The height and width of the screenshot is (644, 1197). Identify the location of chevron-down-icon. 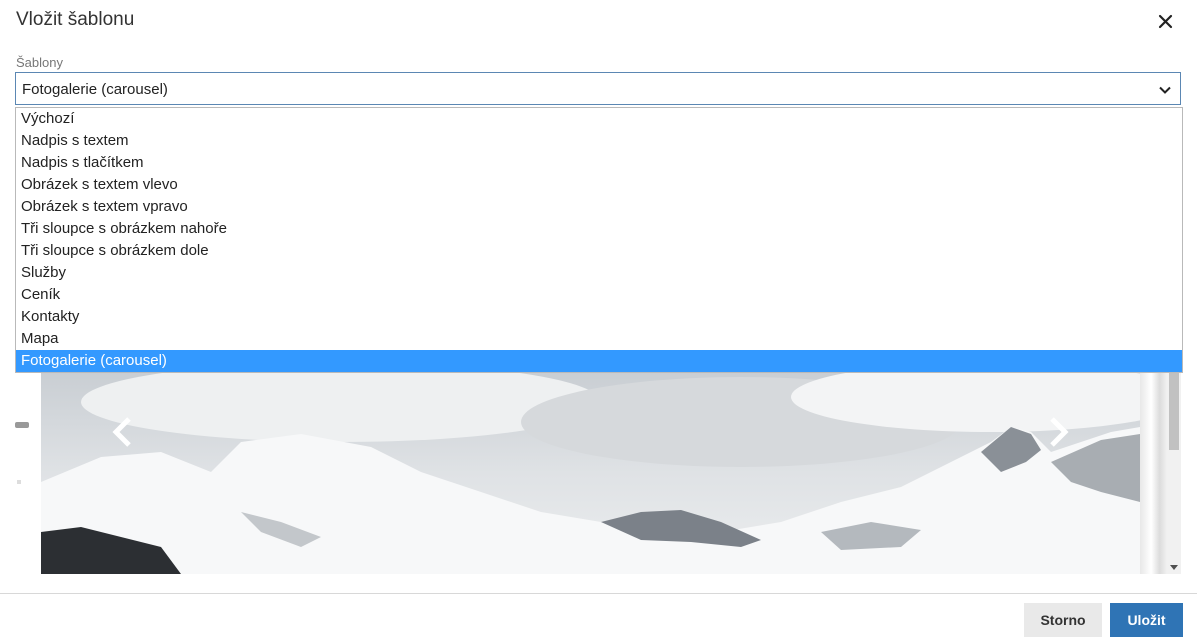
(1165, 90).